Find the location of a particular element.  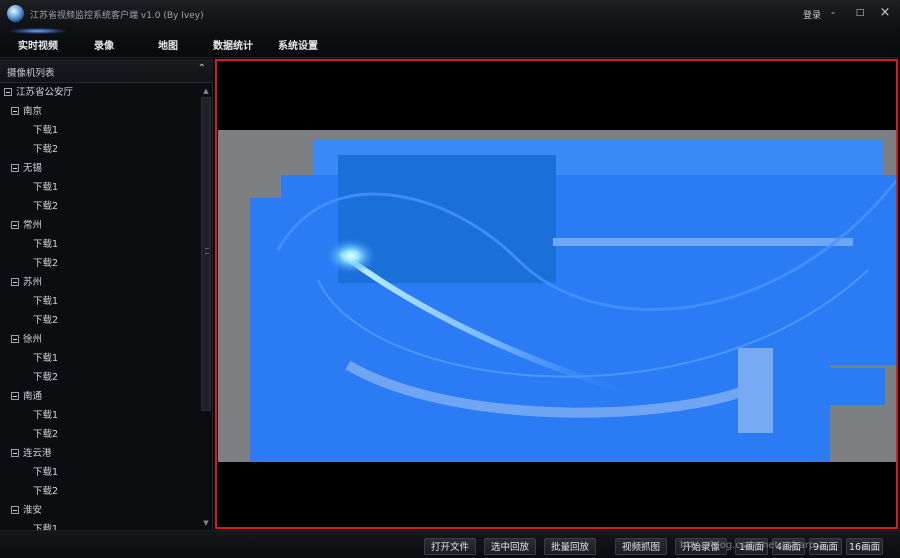

tree-city-label: 南通 is located at coordinates (33, 396).